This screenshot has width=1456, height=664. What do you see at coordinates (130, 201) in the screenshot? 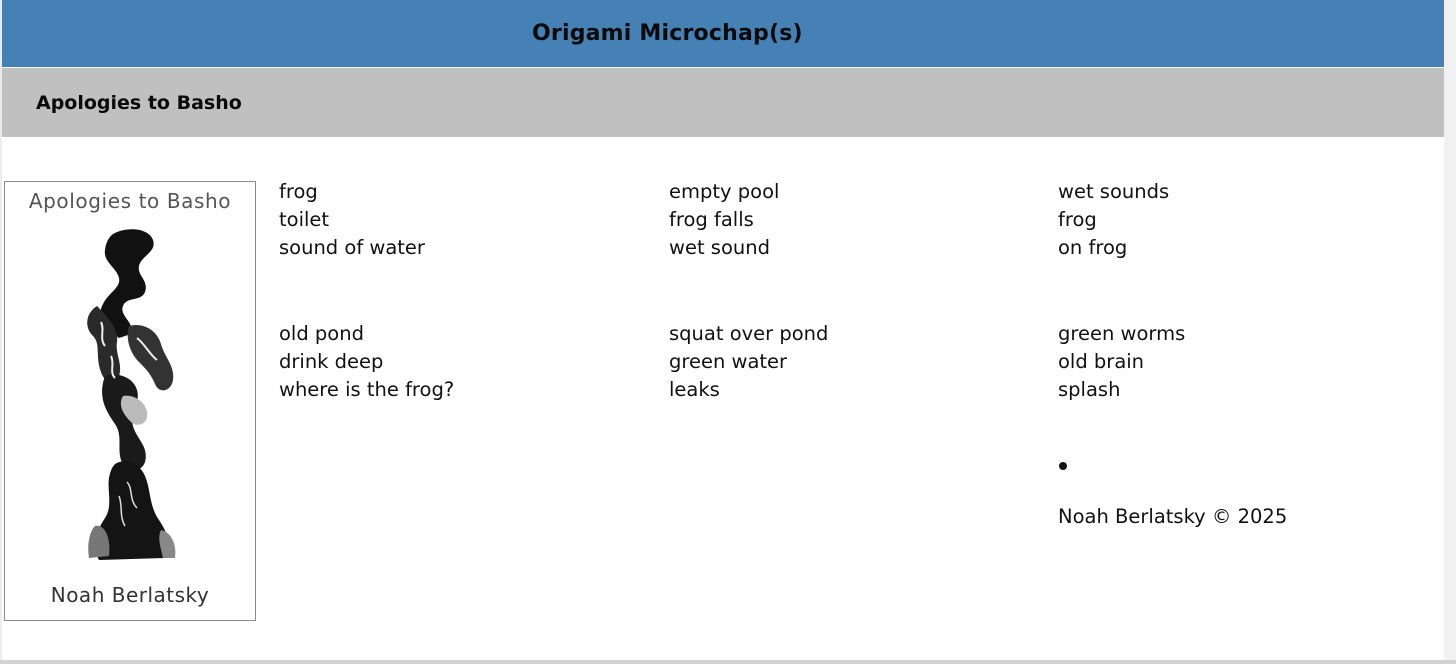
I see `cover-title: Apologies to Basho` at bounding box center [130, 201].